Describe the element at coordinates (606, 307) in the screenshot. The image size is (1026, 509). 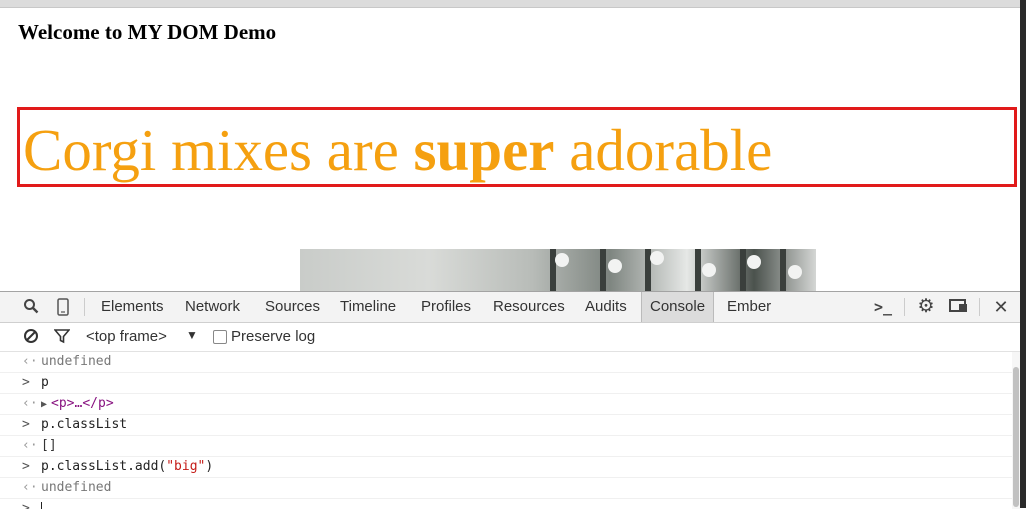
I see `tab-audits: Audits` at that location.